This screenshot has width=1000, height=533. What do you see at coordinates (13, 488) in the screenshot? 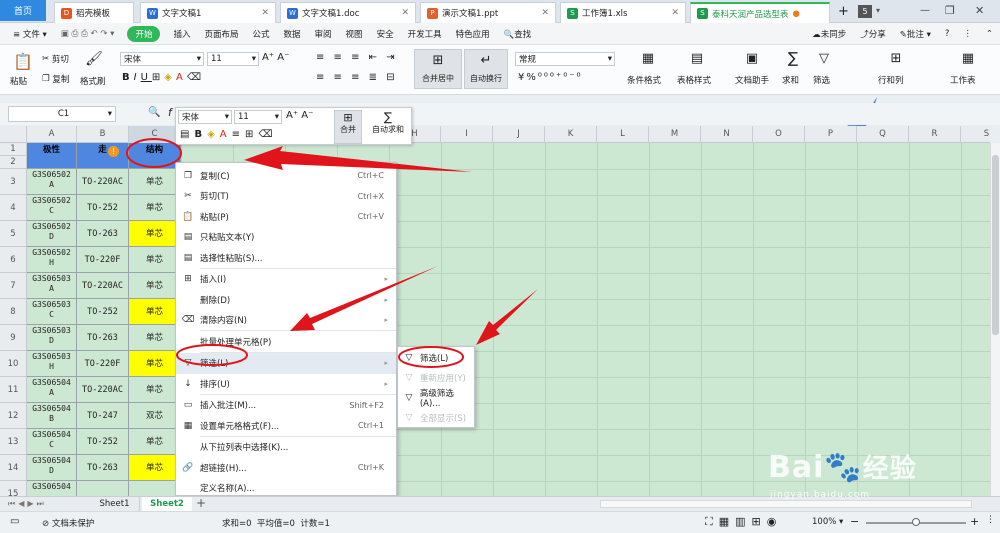
I see `row-header-15: 15` at bounding box center [13, 488].